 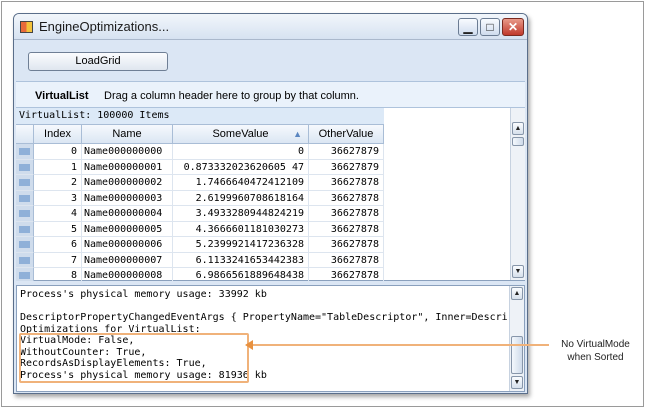 What do you see at coordinates (241, 245) in the screenshot?
I see `cell-somevalue: 5.2399921417236328` at bounding box center [241, 245].